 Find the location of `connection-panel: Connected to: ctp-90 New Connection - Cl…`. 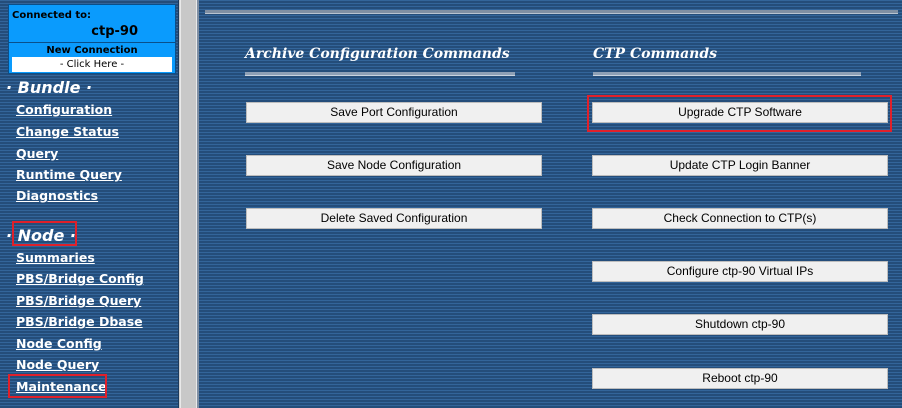

connection-panel: Connected to: ctp-90 New Connection - Cl… is located at coordinates (92, 39).